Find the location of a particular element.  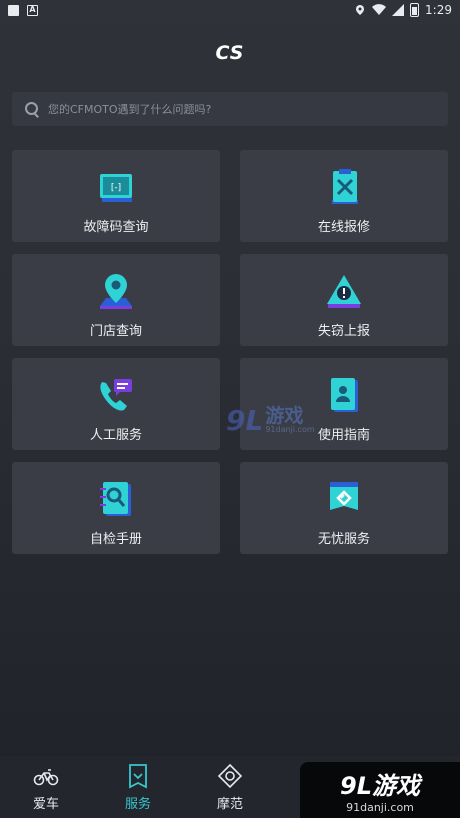

tab-label: 爱车 is located at coordinates (45, 804).